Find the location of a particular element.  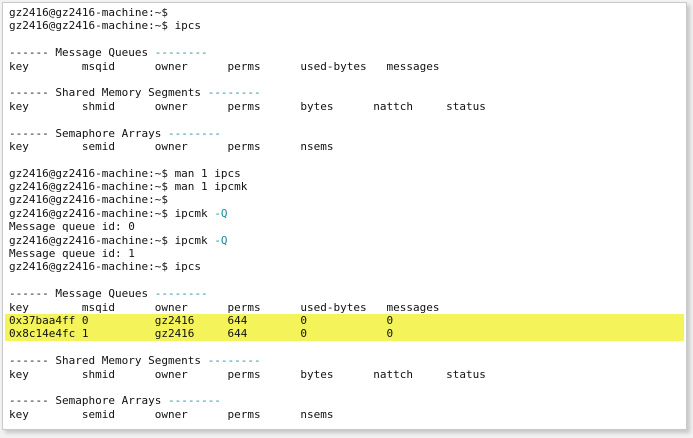

highlighted-queue-row: 0x8c14e4fc 1 gz2416 644 0 0 is located at coordinates (344, 334).